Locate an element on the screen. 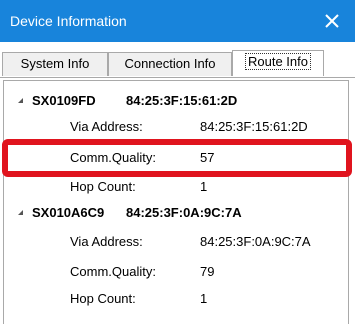 The height and width of the screenshot is (324, 355). tab-route-info: Route Info is located at coordinates (278, 63).